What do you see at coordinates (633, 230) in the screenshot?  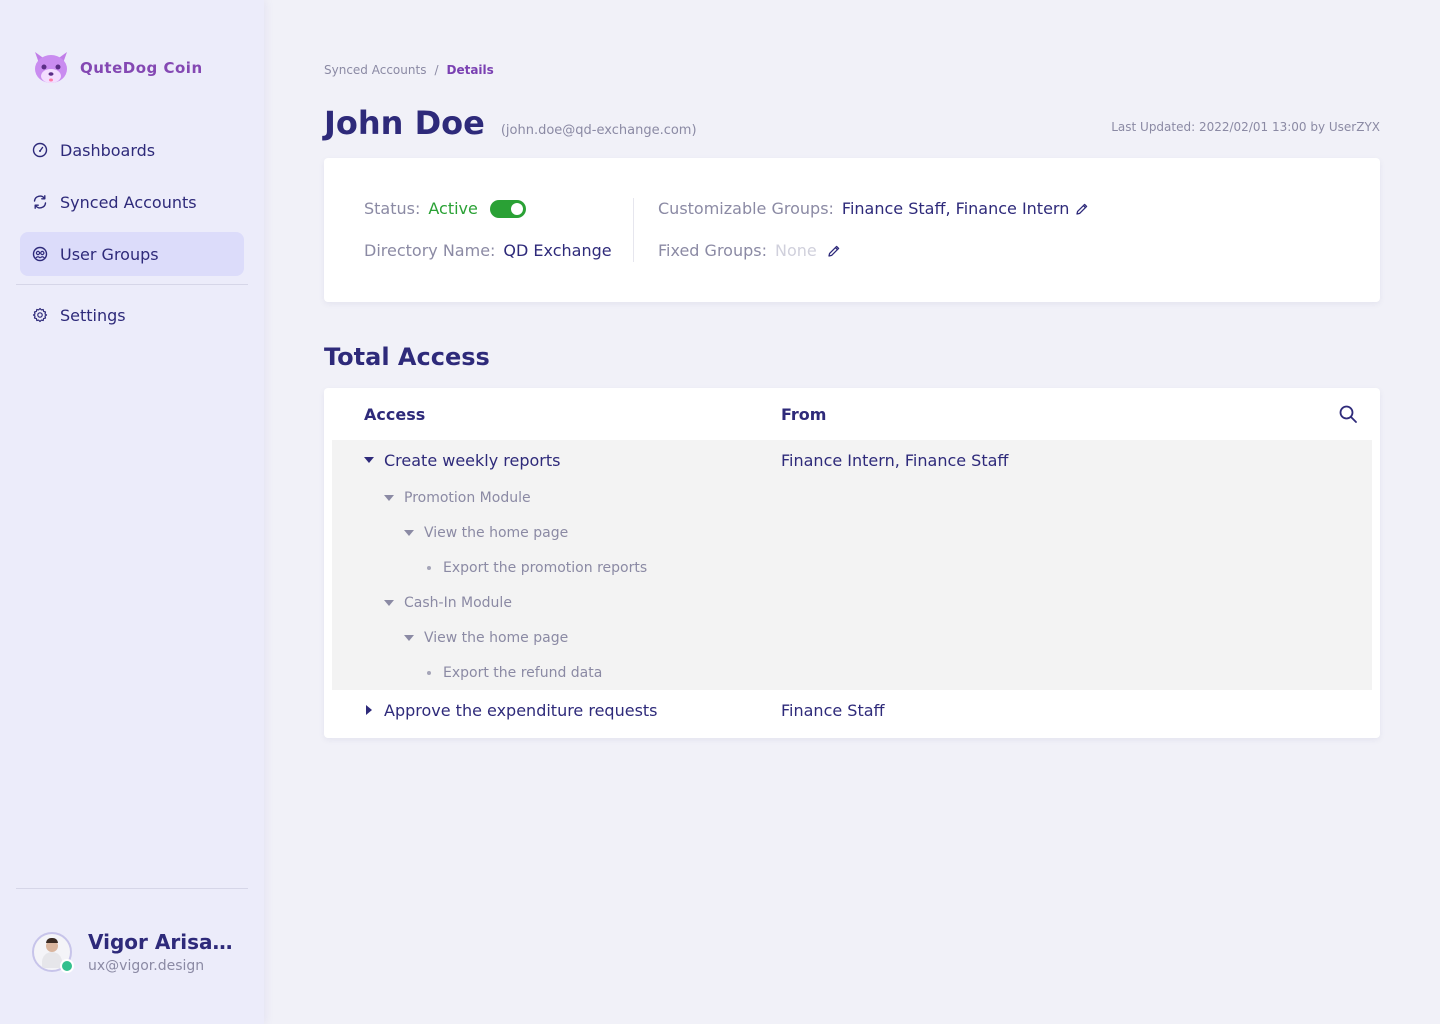 I see `card-divider` at bounding box center [633, 230].